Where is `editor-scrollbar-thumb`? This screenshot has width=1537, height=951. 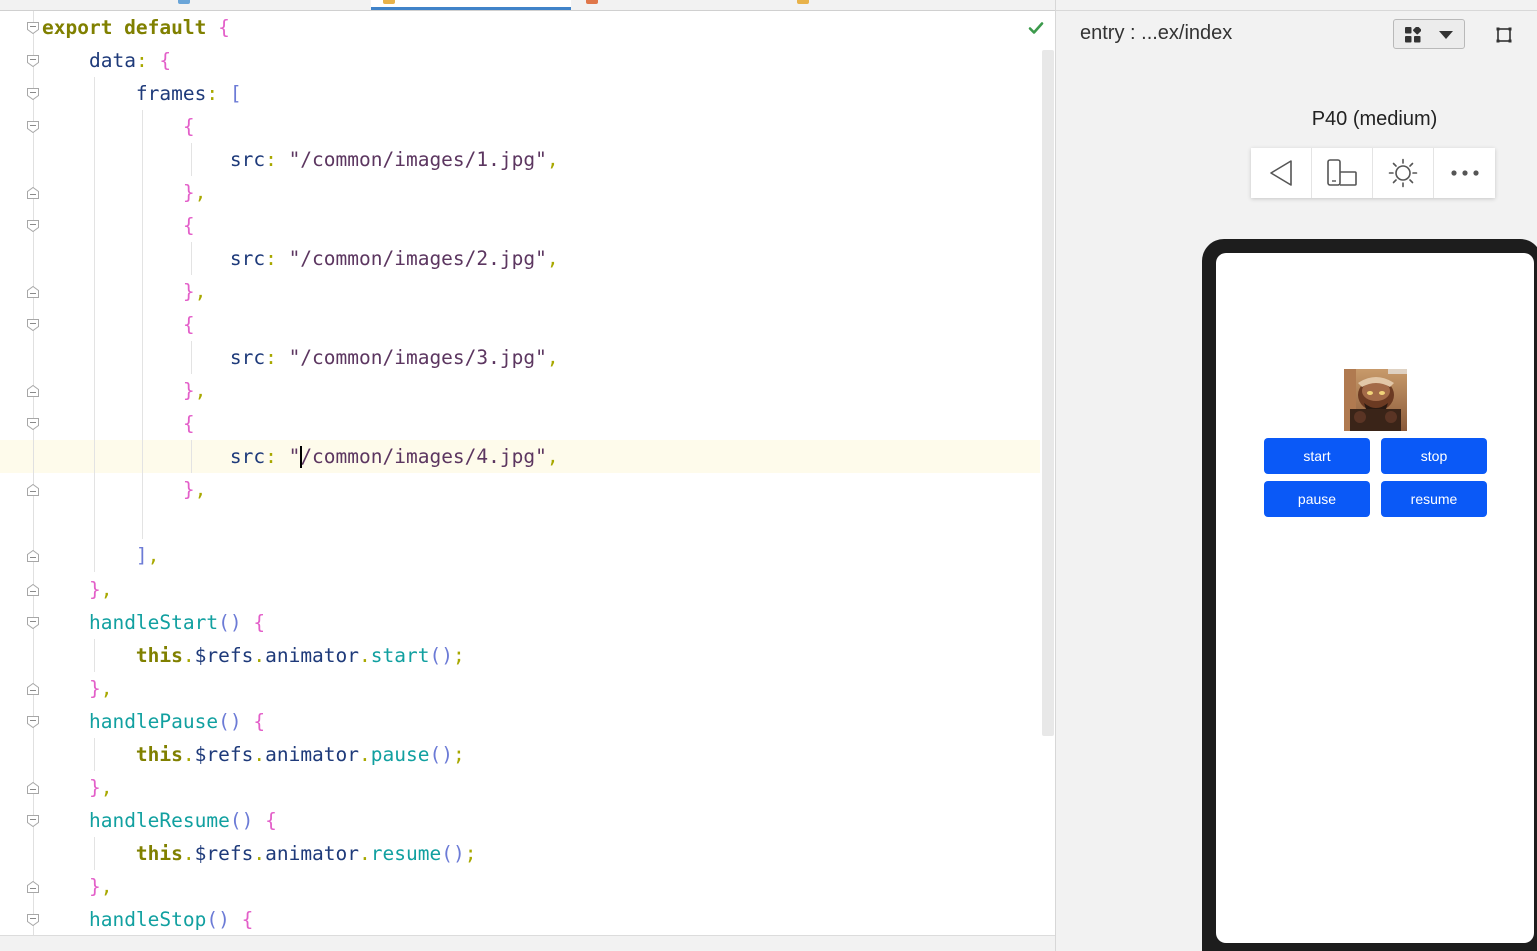
editor-scrollbar-thumb is located at coordinates (1048, 393).